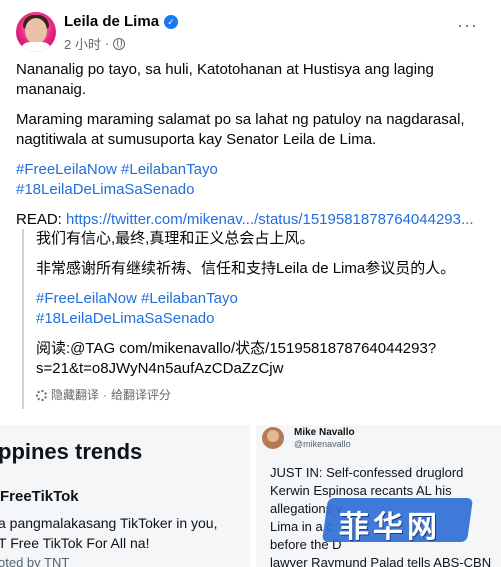 This screenshot has width=501, height=567. I want to click on translation-line-1: 我们有信心,最终,真理和正义总会占上风。, so click(175, 238).